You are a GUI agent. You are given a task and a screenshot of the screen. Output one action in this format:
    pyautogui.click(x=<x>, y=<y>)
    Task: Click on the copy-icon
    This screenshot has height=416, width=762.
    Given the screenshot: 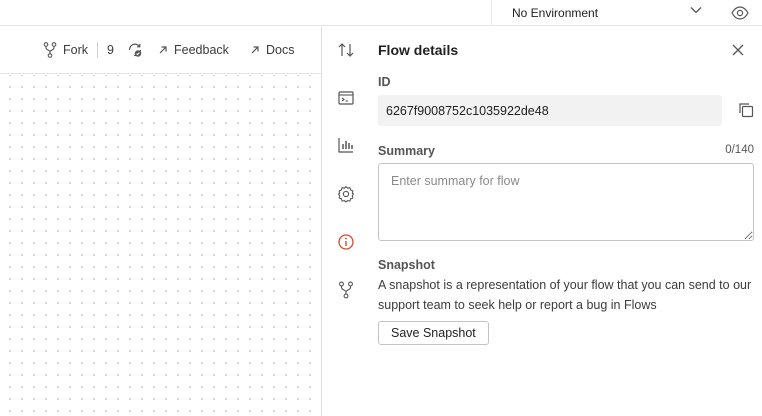 What is the action you would take?
    pyautogui.click(x=746, y=110)
    